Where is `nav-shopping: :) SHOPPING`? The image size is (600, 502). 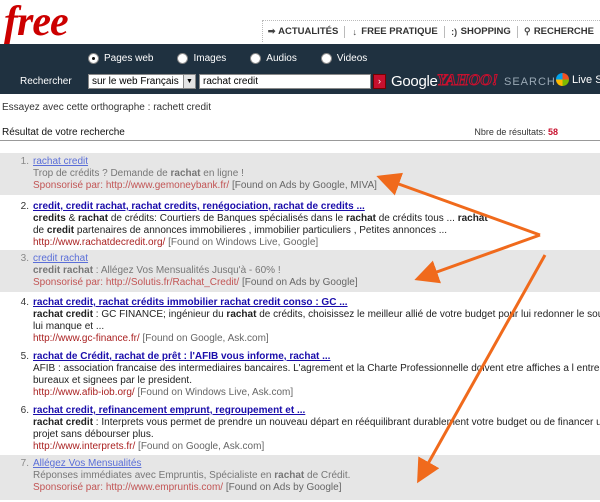
nav-shopping: :) SHOPPING is located at coordinates (480, 31).